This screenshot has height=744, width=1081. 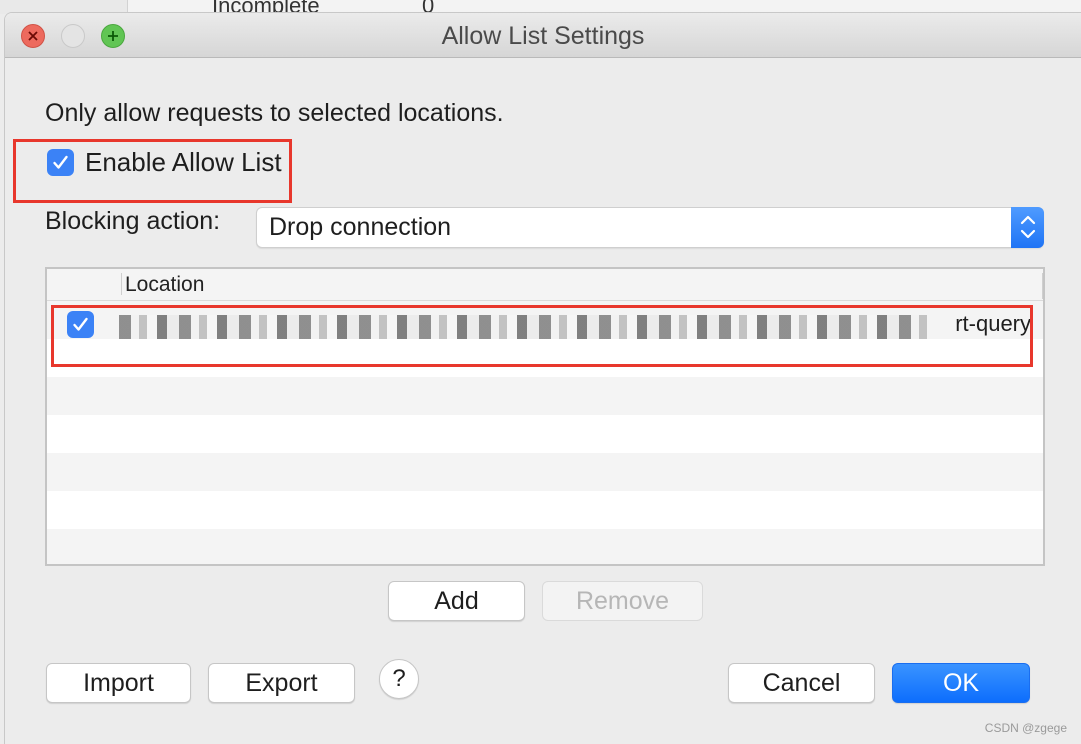 I want to click on import-button: Import, so click(x=118, y=683).